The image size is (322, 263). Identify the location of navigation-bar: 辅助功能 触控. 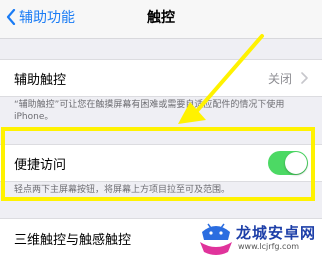
(161, 19).